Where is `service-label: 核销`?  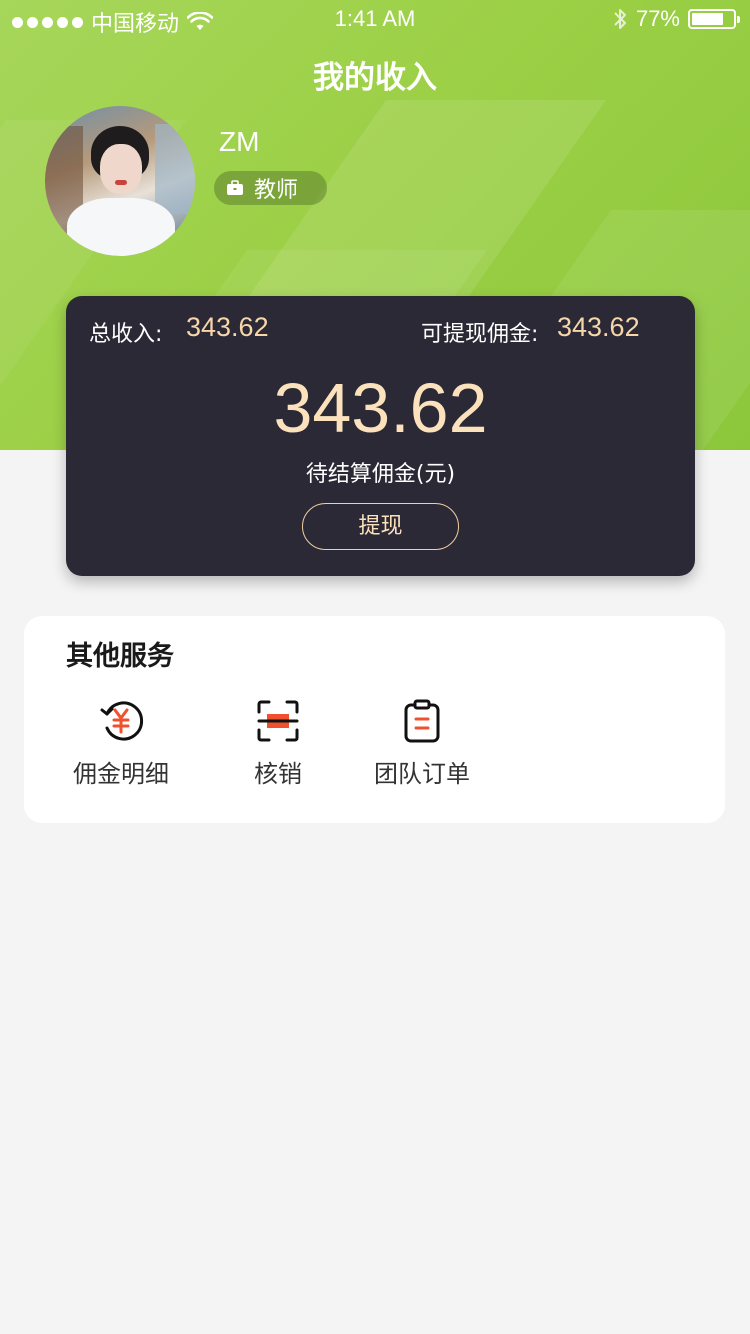 service-label: 核销 is located at coordinates (278, 774).